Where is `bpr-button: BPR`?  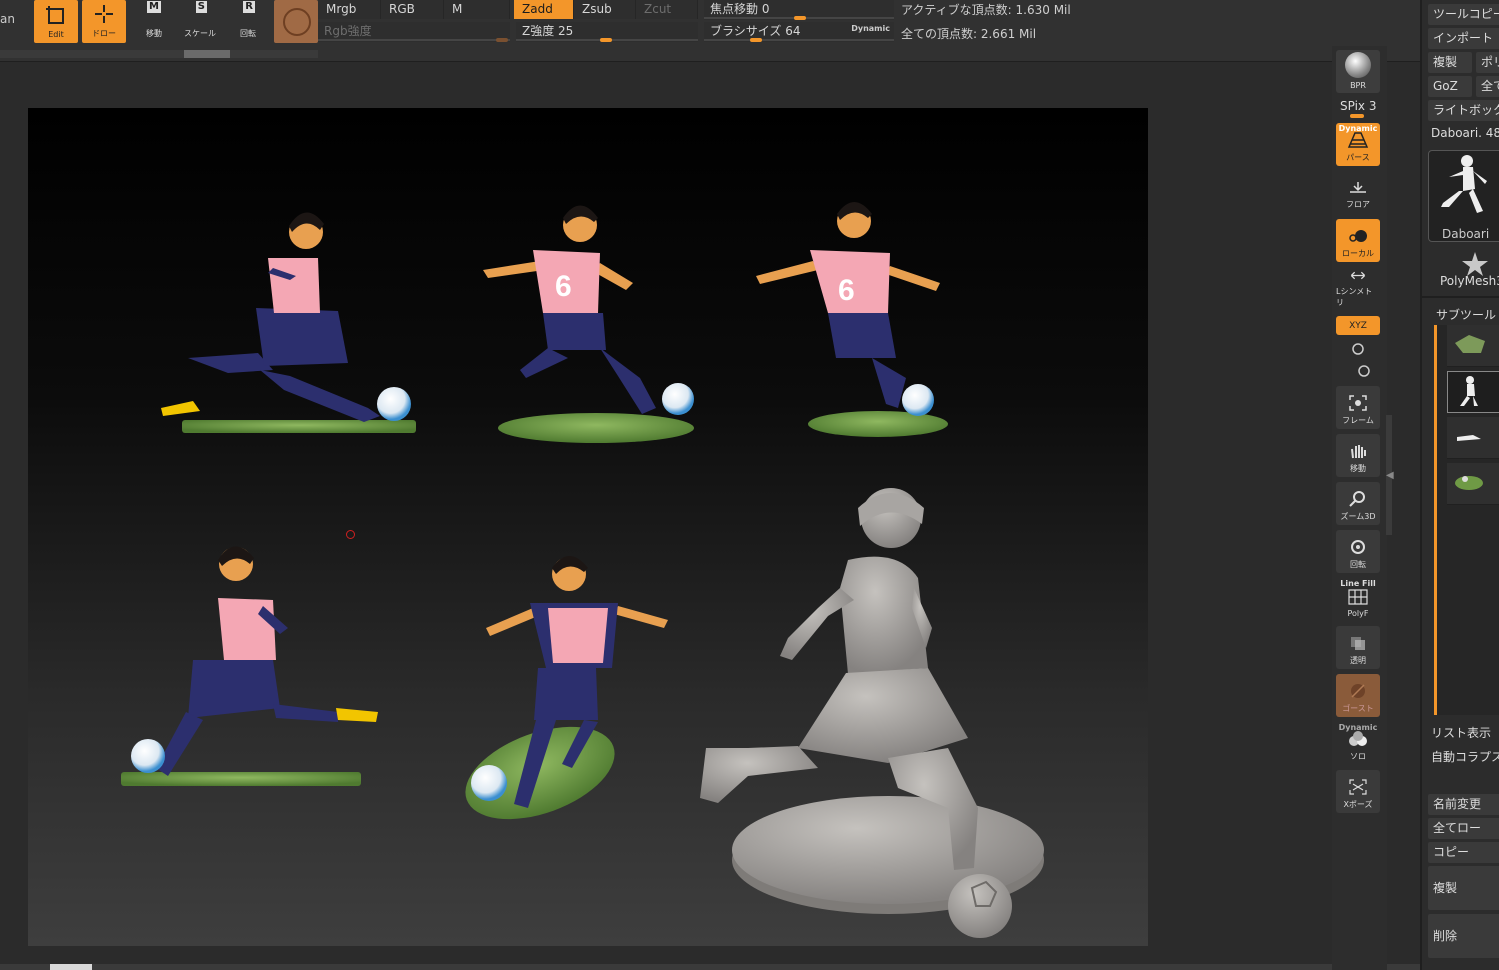 bpr-button: BPR is located at coordinates (1358, 71).